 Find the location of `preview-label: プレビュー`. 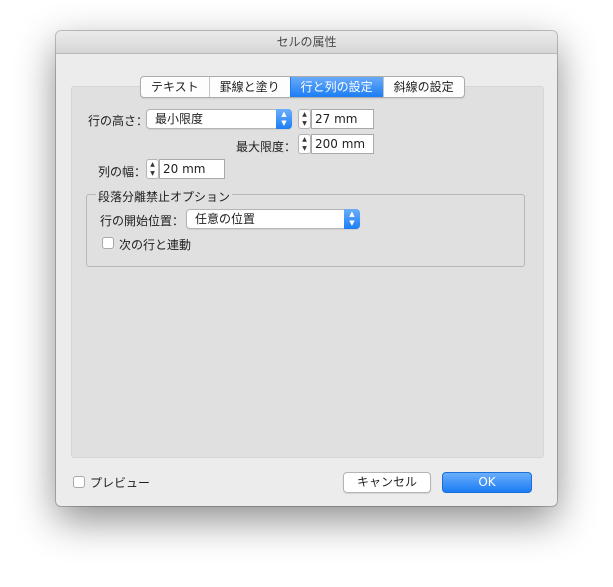

preview-label: プレビュー is located at coordinates (120, 483).